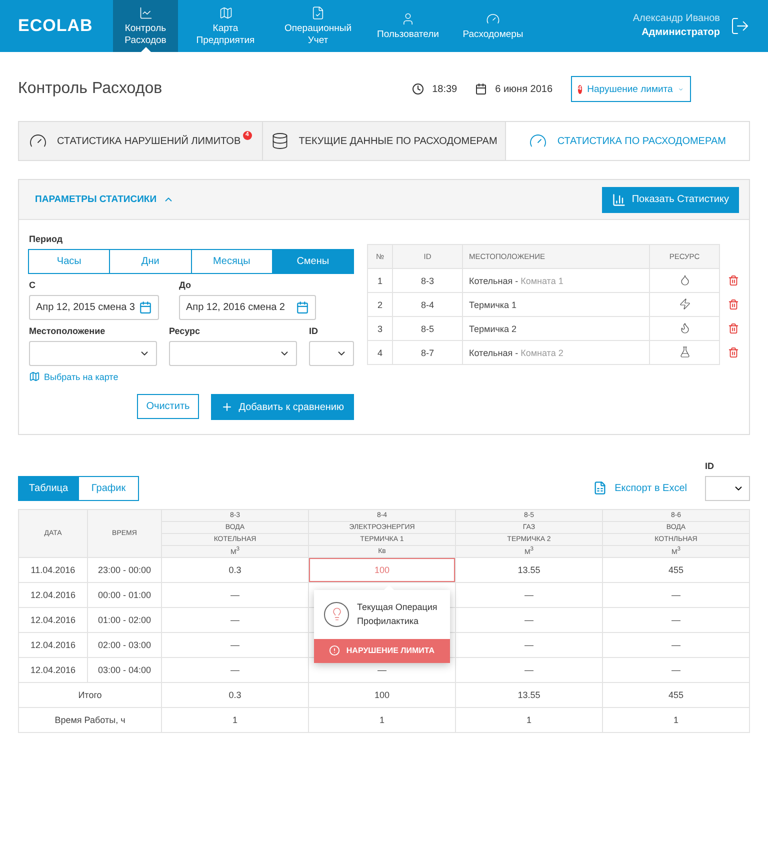  Describe the element at coordinates (740, 26) in the screenshot. I see `logout-icon` at that location.